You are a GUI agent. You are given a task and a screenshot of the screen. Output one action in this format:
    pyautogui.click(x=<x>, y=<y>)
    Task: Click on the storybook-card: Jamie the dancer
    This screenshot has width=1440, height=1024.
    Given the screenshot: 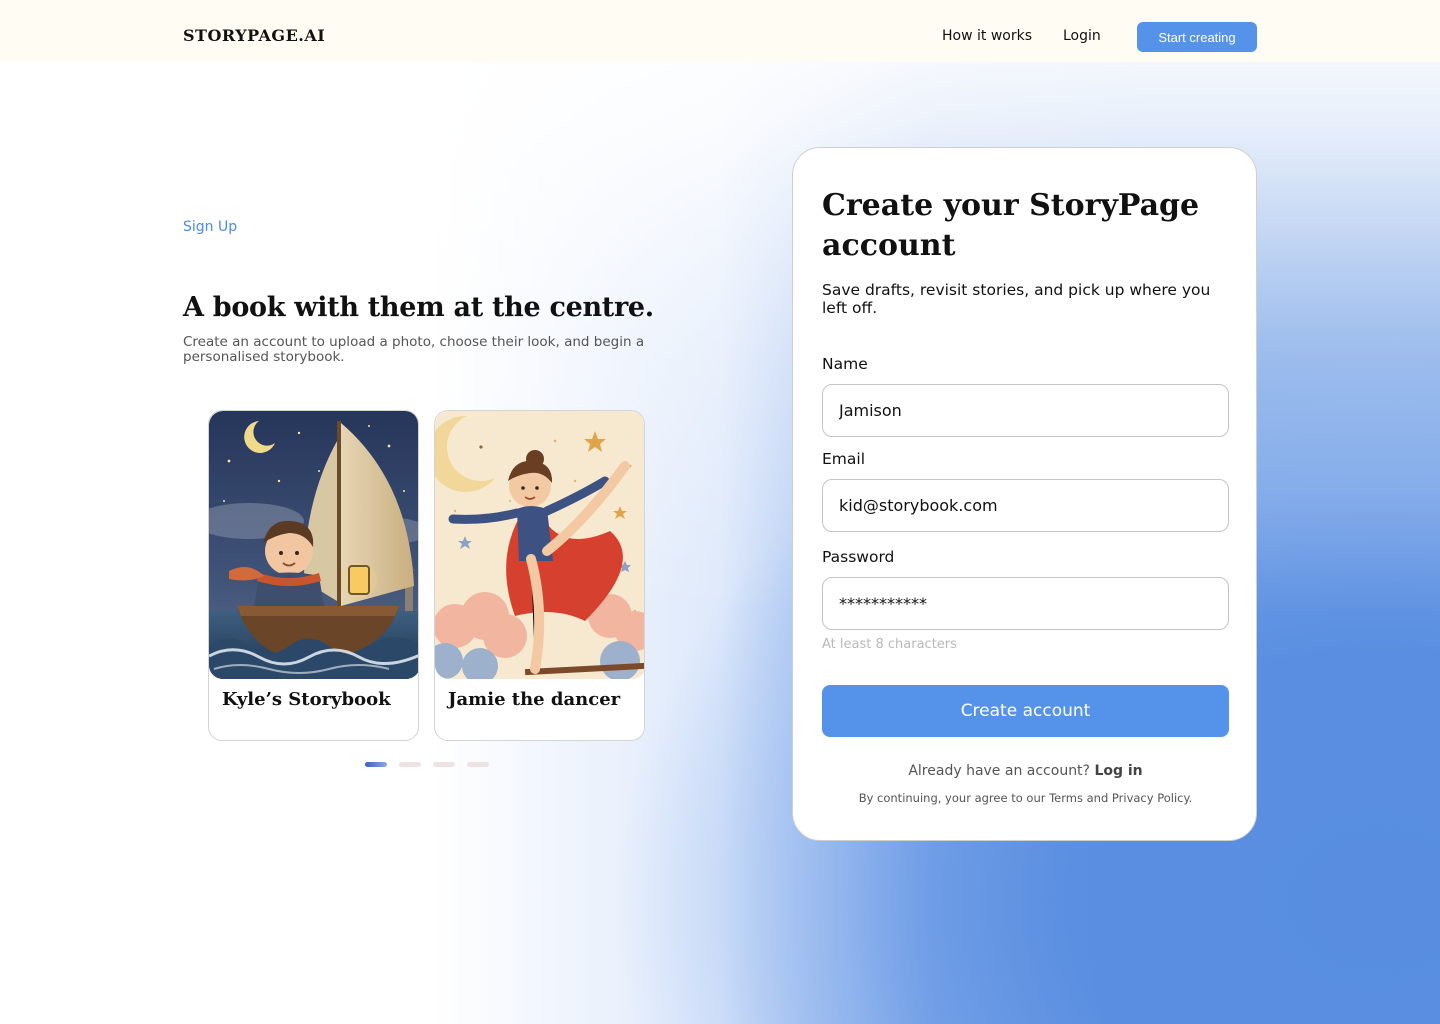 What is the action you would take?
    pyautogui.click(x=539, y=575)
    